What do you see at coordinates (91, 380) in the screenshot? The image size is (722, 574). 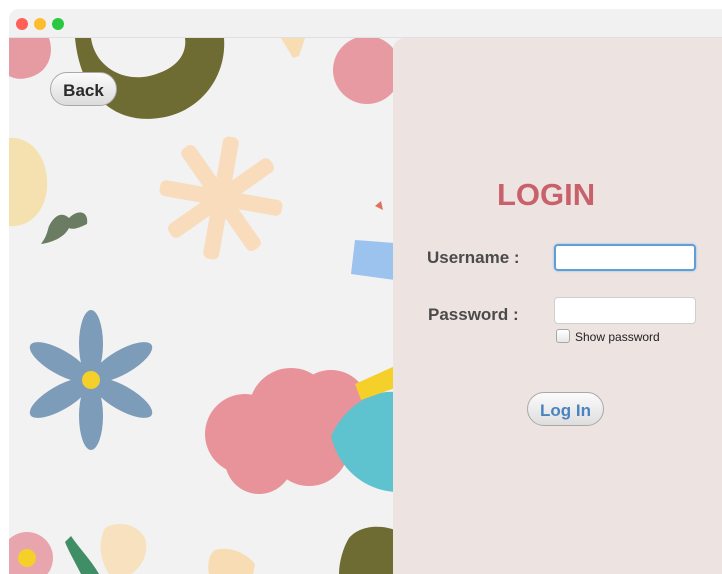 I see `blue-flower` at bounding box center [91, 380].